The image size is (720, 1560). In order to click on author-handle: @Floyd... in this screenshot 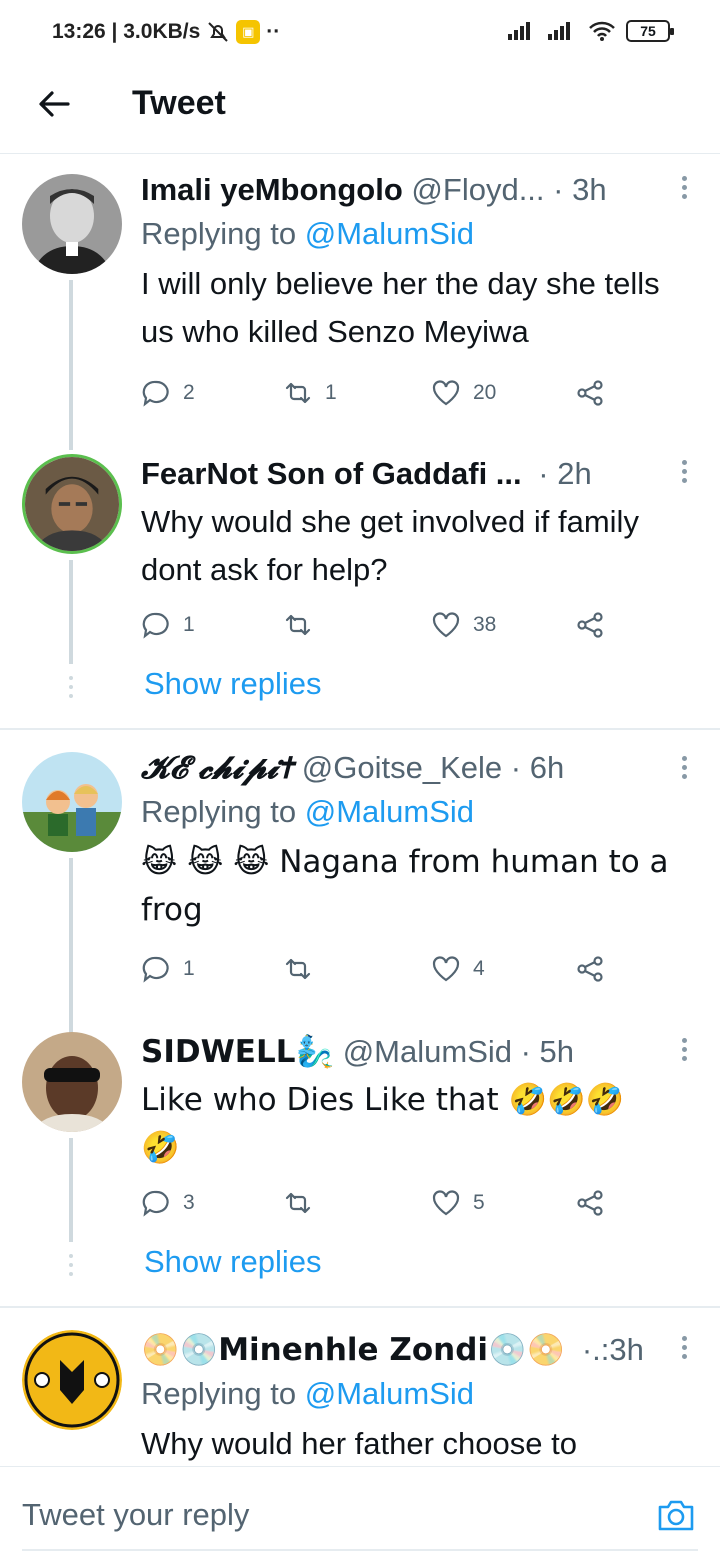, I will do `click(477, 189)`.